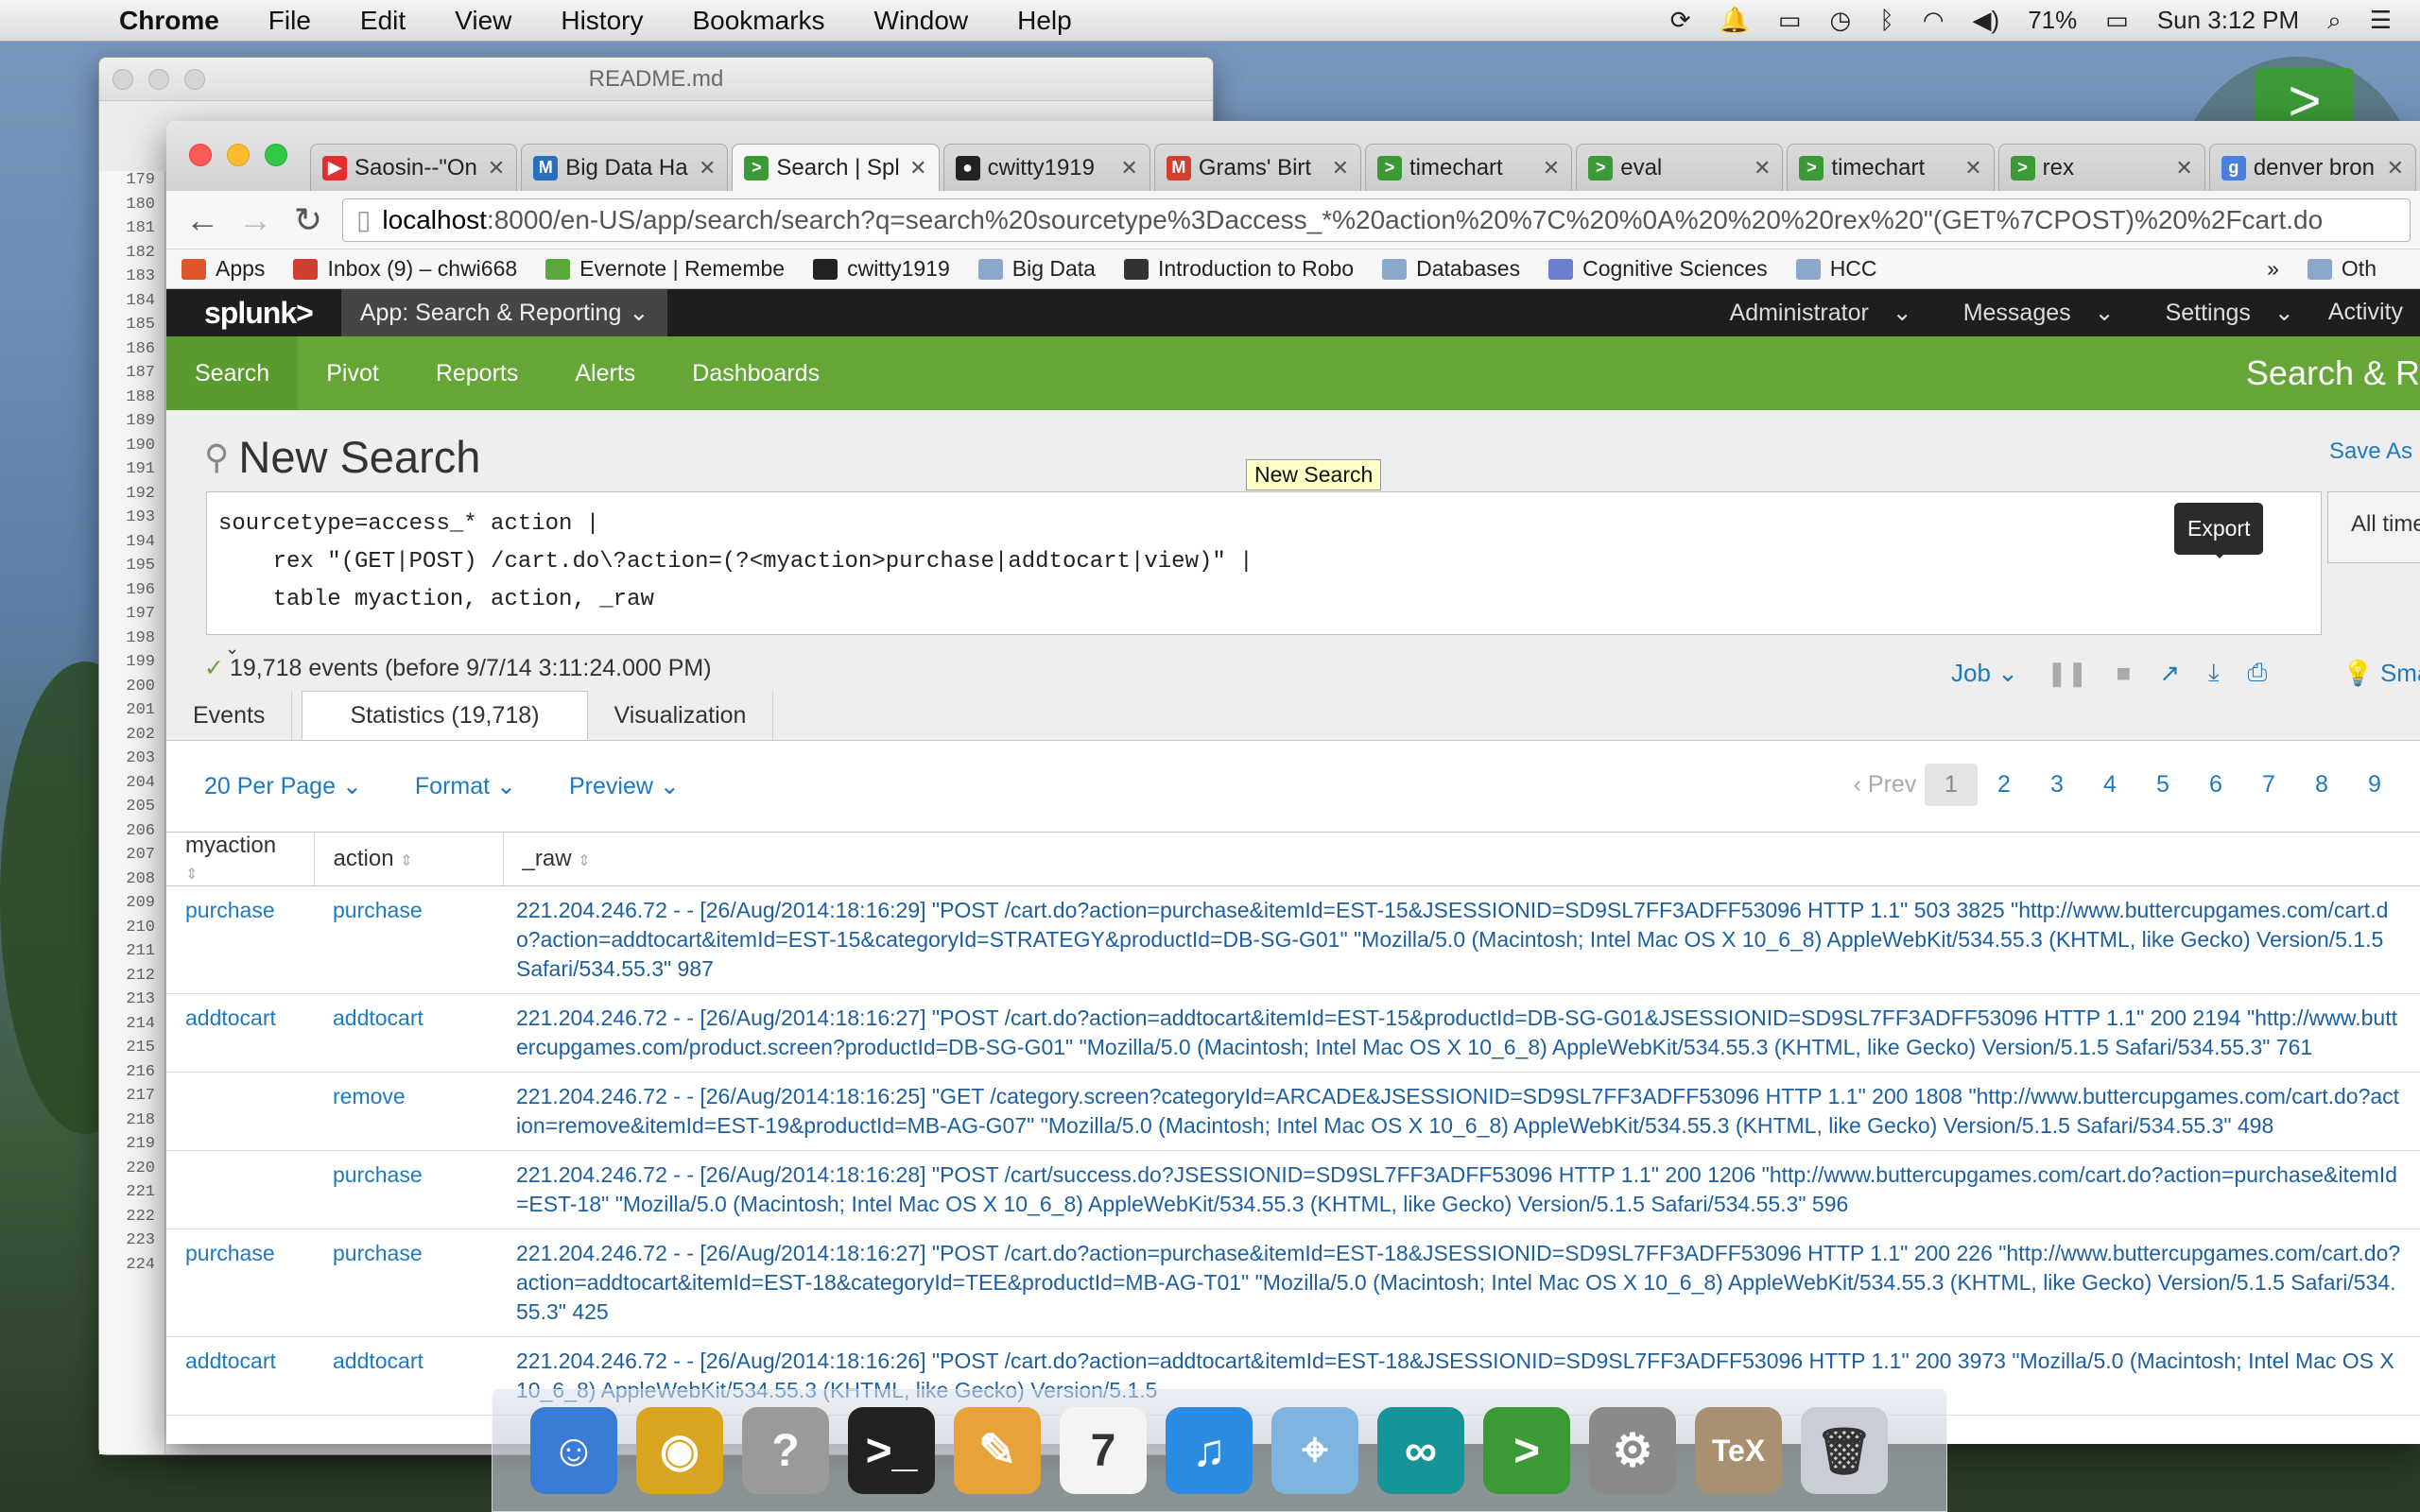 The width and height of the screenshot is (2420, 1512). I want to click on pages-icon: ✎, so click(998, 1450).